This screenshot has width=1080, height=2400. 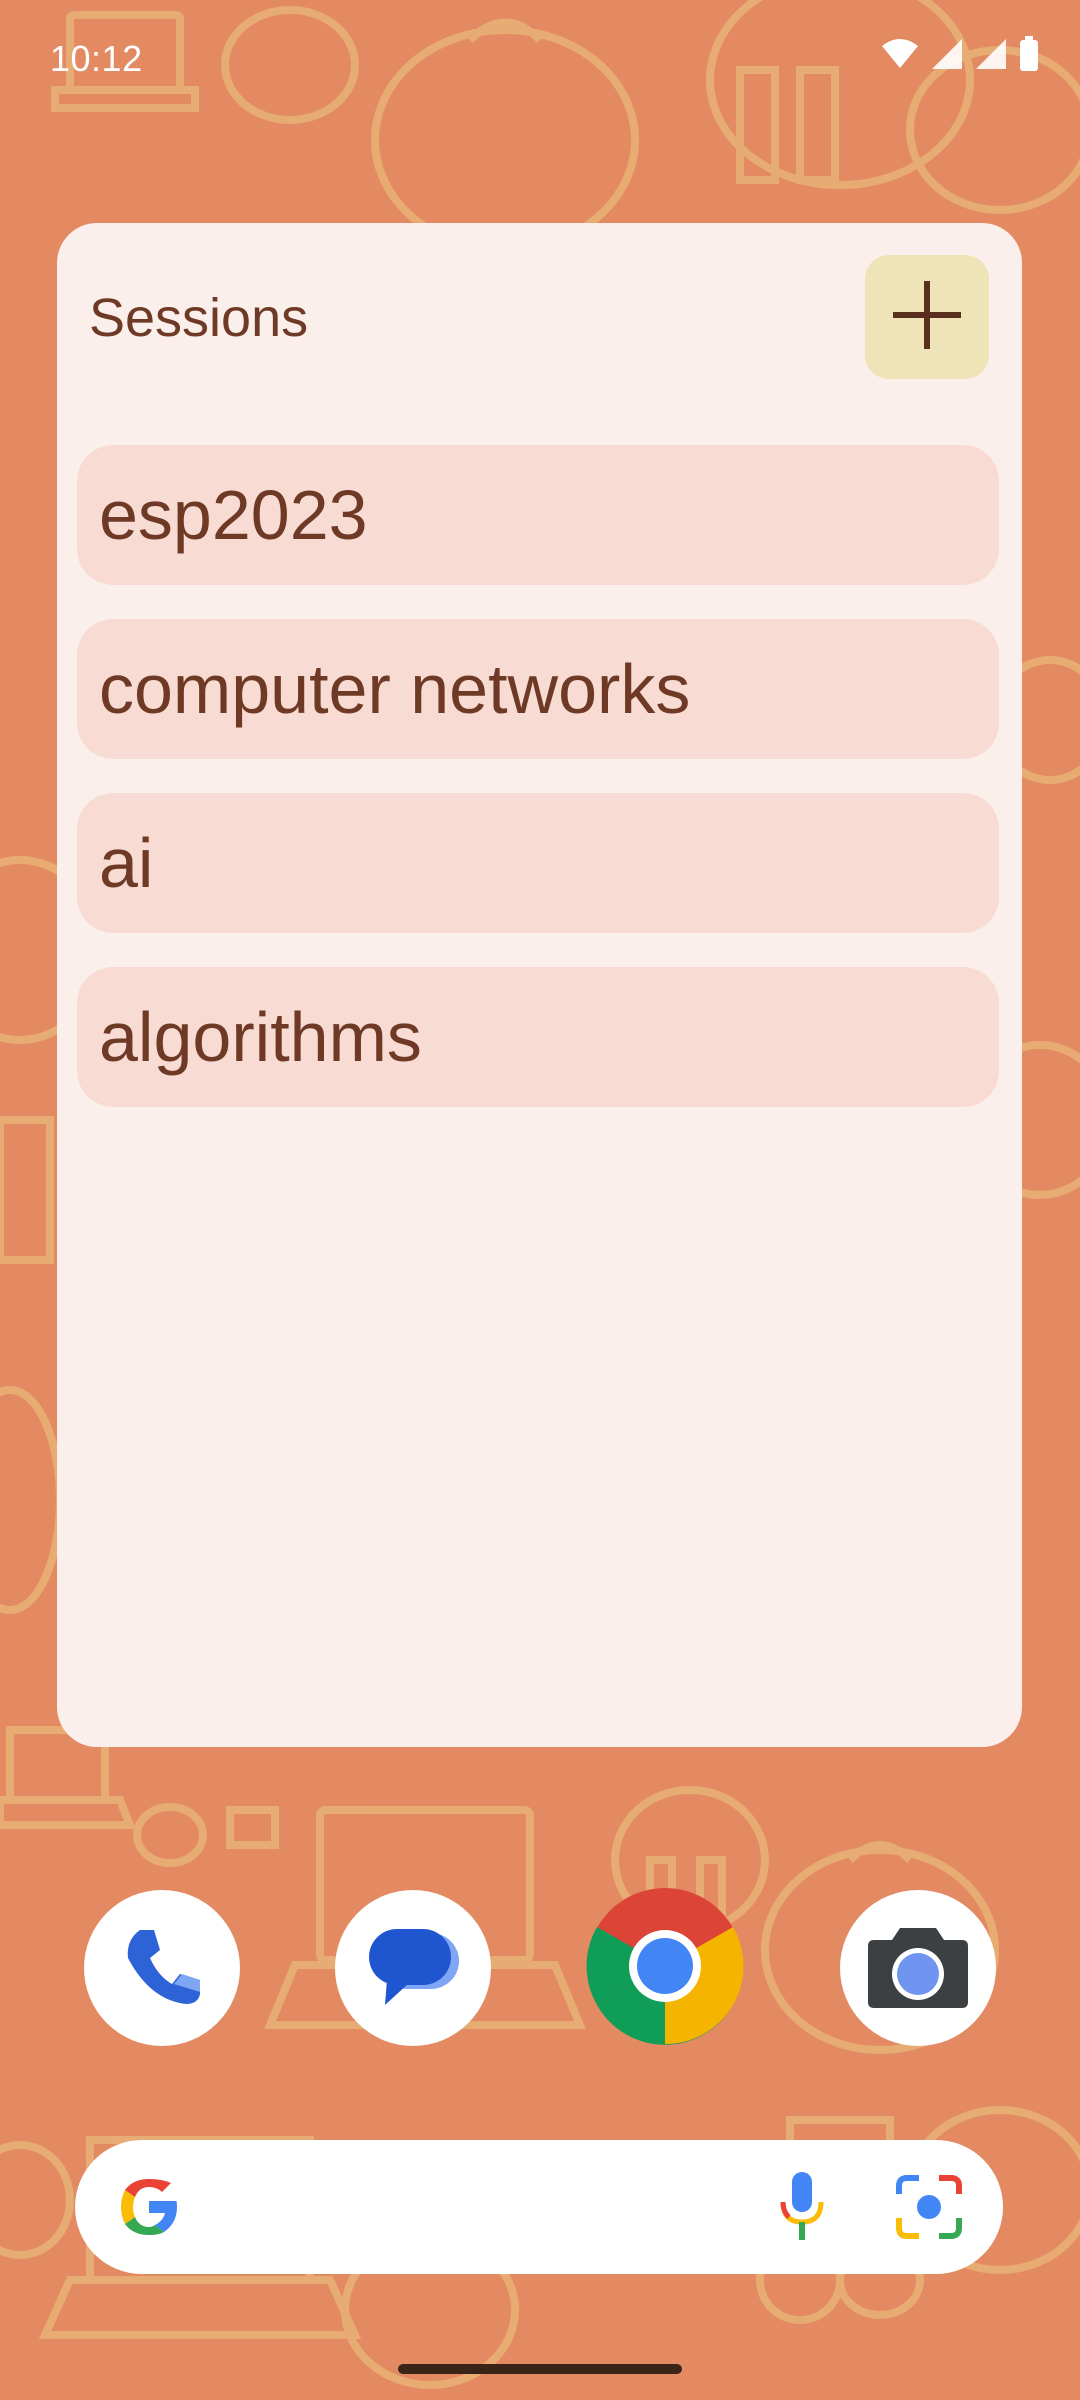 I want to click on status-bar: 10:12, so click(x=540, y=60).